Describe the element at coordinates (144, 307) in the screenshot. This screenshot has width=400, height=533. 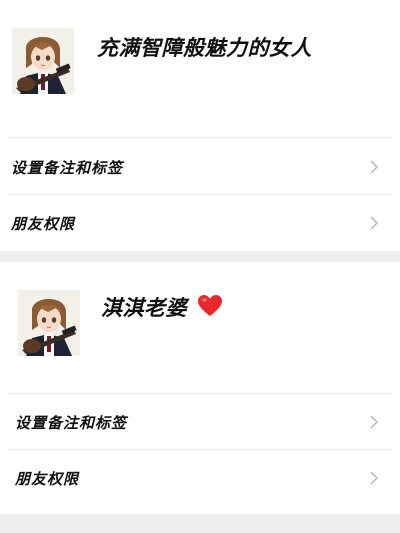
I see `contact-name-text: 淇淇老婆` at that location.